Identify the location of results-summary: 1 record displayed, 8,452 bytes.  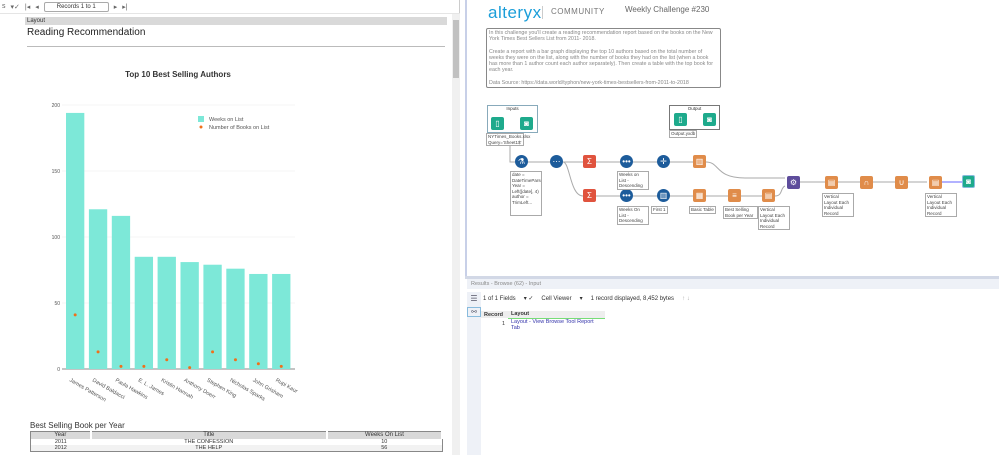
(632, 298).